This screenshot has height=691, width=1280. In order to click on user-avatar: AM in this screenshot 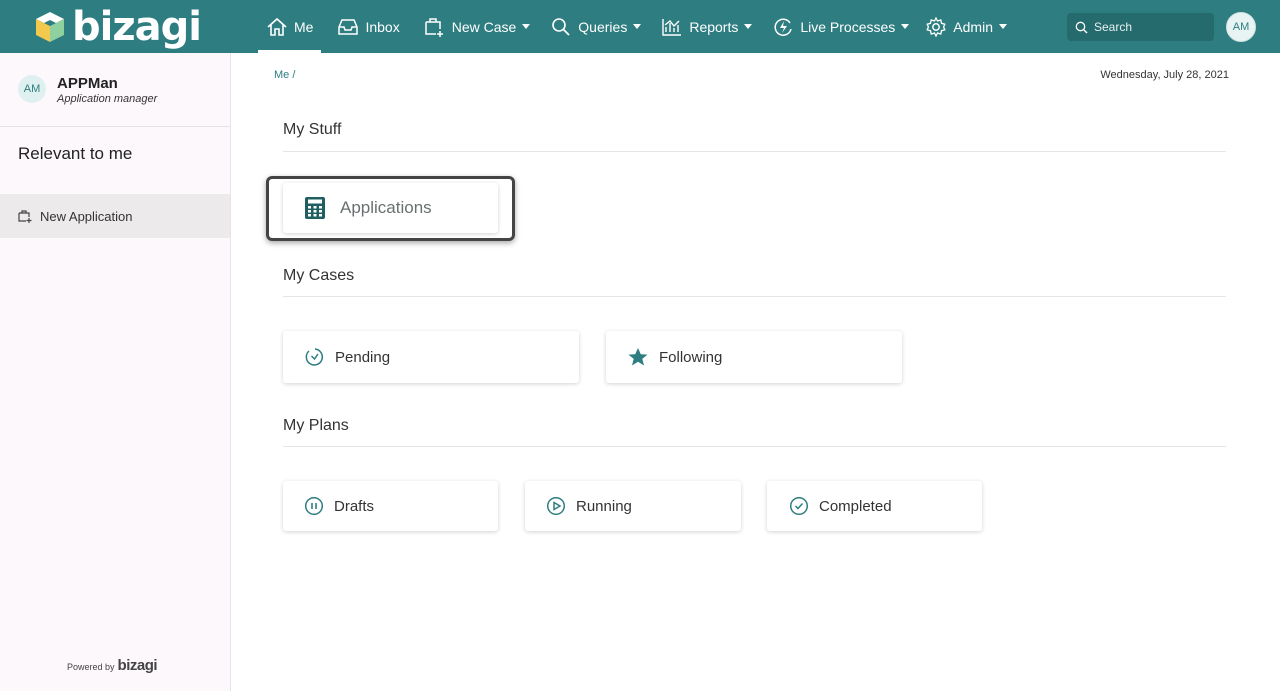, I will do `click(1241, 27)`.